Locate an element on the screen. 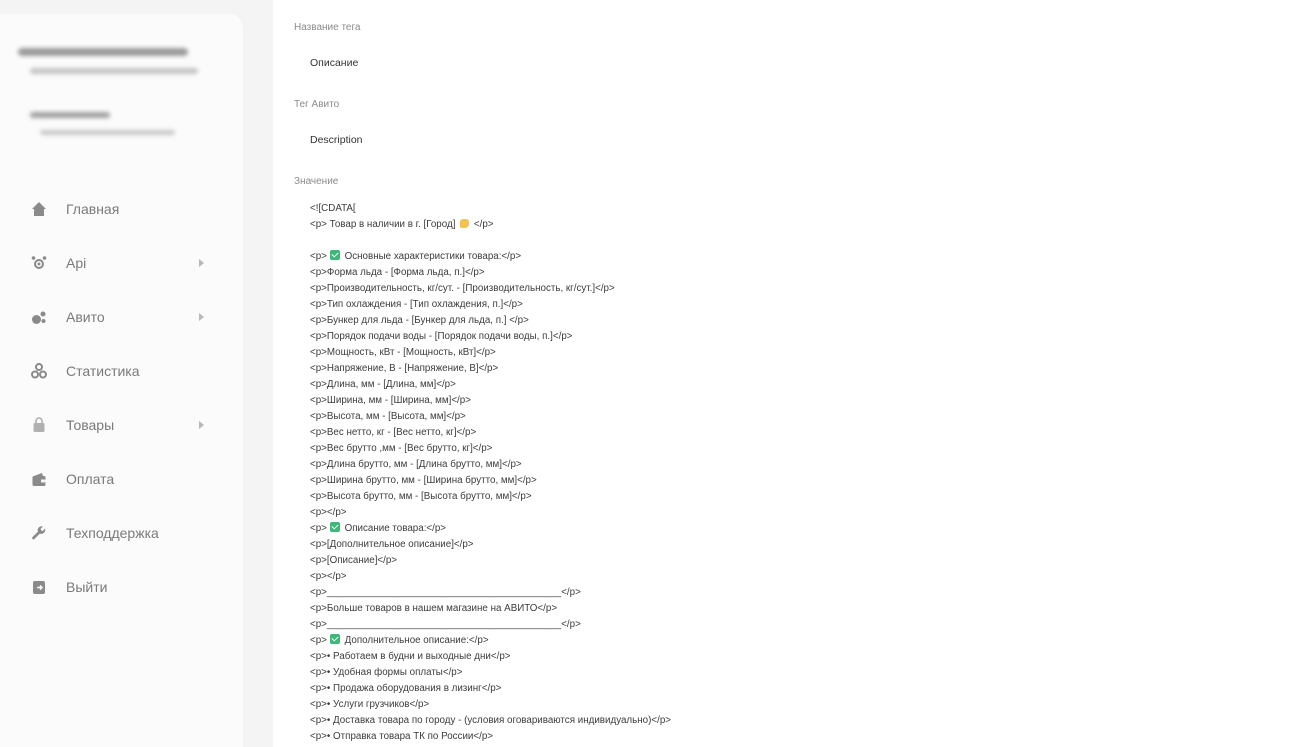  code-line-text: <p>Напряжение, В - [Напряжение, В]</p> is located at coordinates (404, 368).